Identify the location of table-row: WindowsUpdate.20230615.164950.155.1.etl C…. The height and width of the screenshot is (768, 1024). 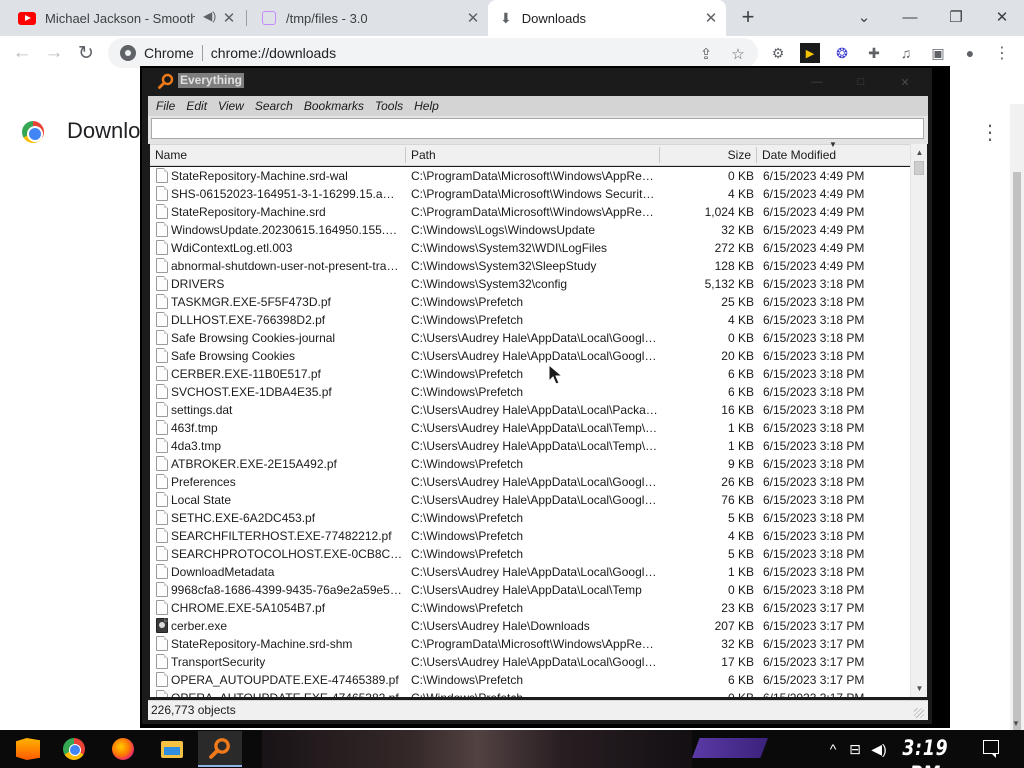
(530, 230).